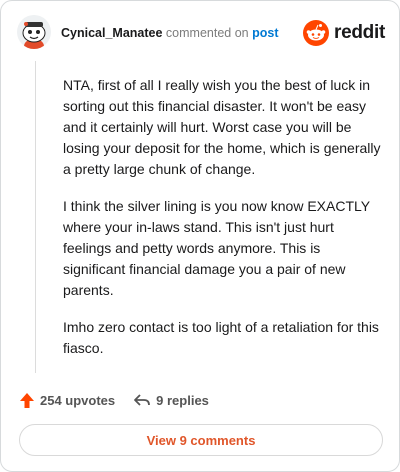 This screenshot has width=400, height=472. I want to click on upvote-button: 254 upvotes, so click(67, 400).